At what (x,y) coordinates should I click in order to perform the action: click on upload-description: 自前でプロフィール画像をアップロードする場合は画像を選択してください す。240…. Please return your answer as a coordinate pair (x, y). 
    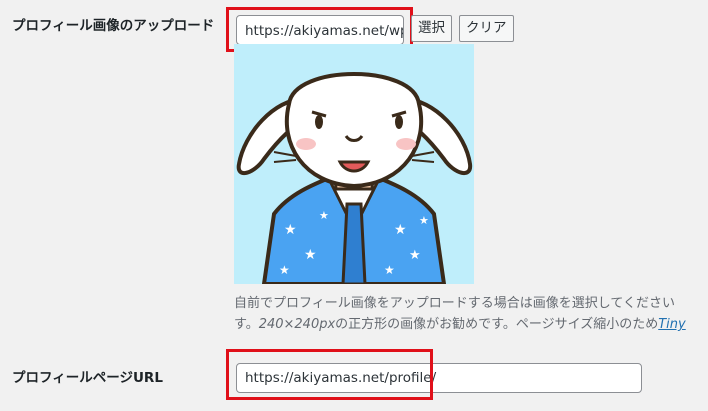
    Looking at the image, I should click on (471, 314).